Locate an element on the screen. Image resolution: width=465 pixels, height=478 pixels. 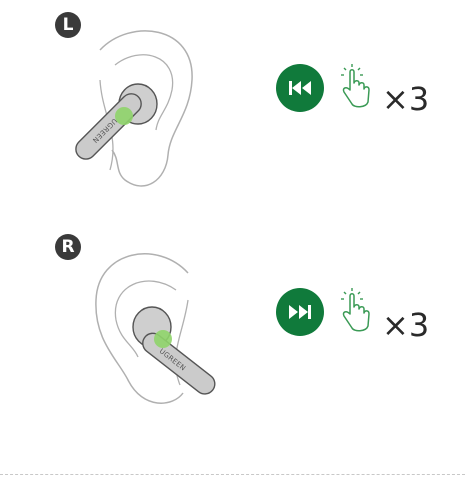
right-side-badge: R is located at coordinates (68, 247).